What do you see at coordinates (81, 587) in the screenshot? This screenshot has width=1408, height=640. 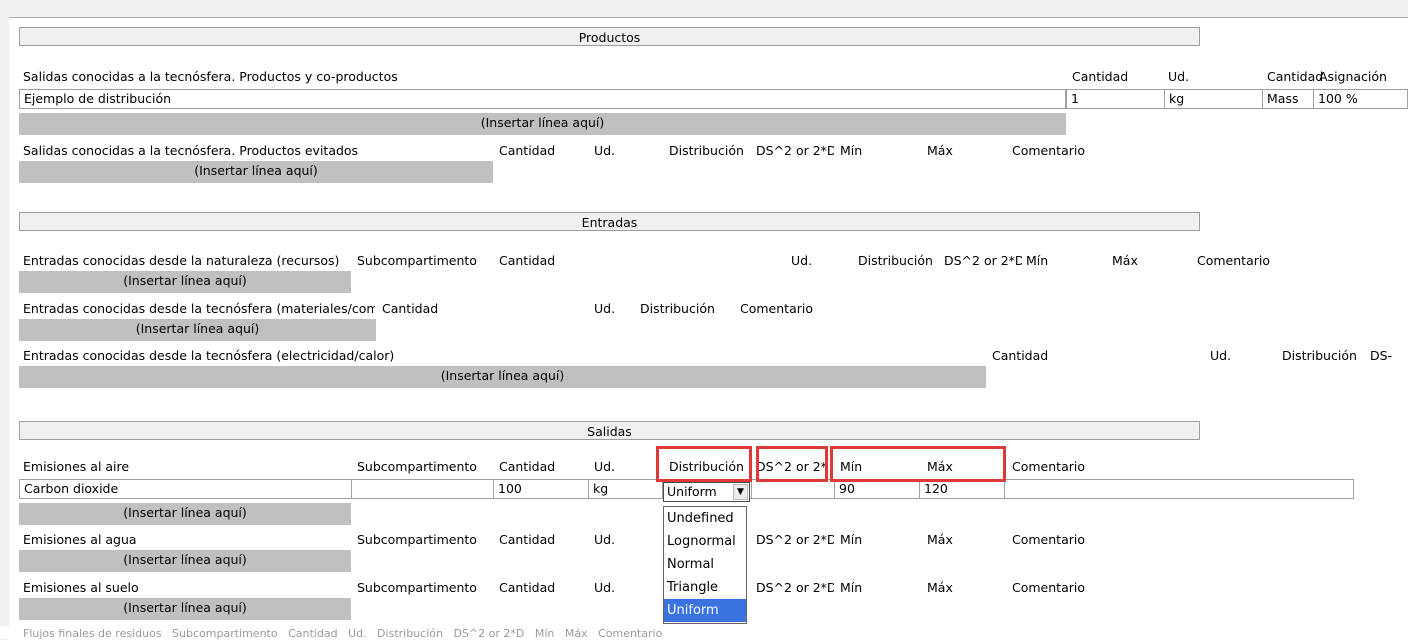 I see `soil-emissions-label: Emisiones al suelo` at bounding box center [81, 587].